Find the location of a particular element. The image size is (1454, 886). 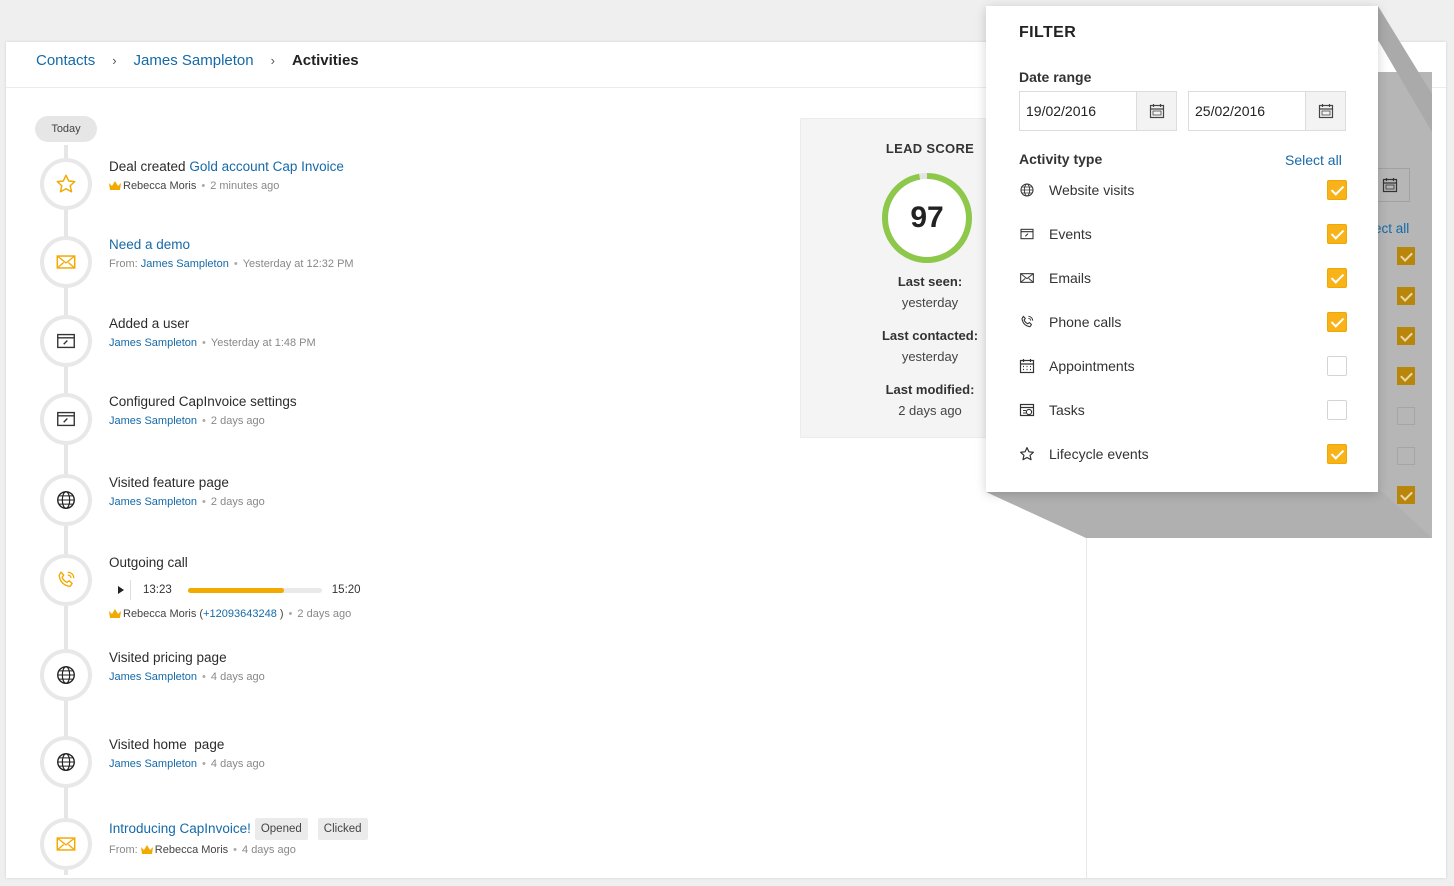

date-to-input is located at coordinates (1247, 111).